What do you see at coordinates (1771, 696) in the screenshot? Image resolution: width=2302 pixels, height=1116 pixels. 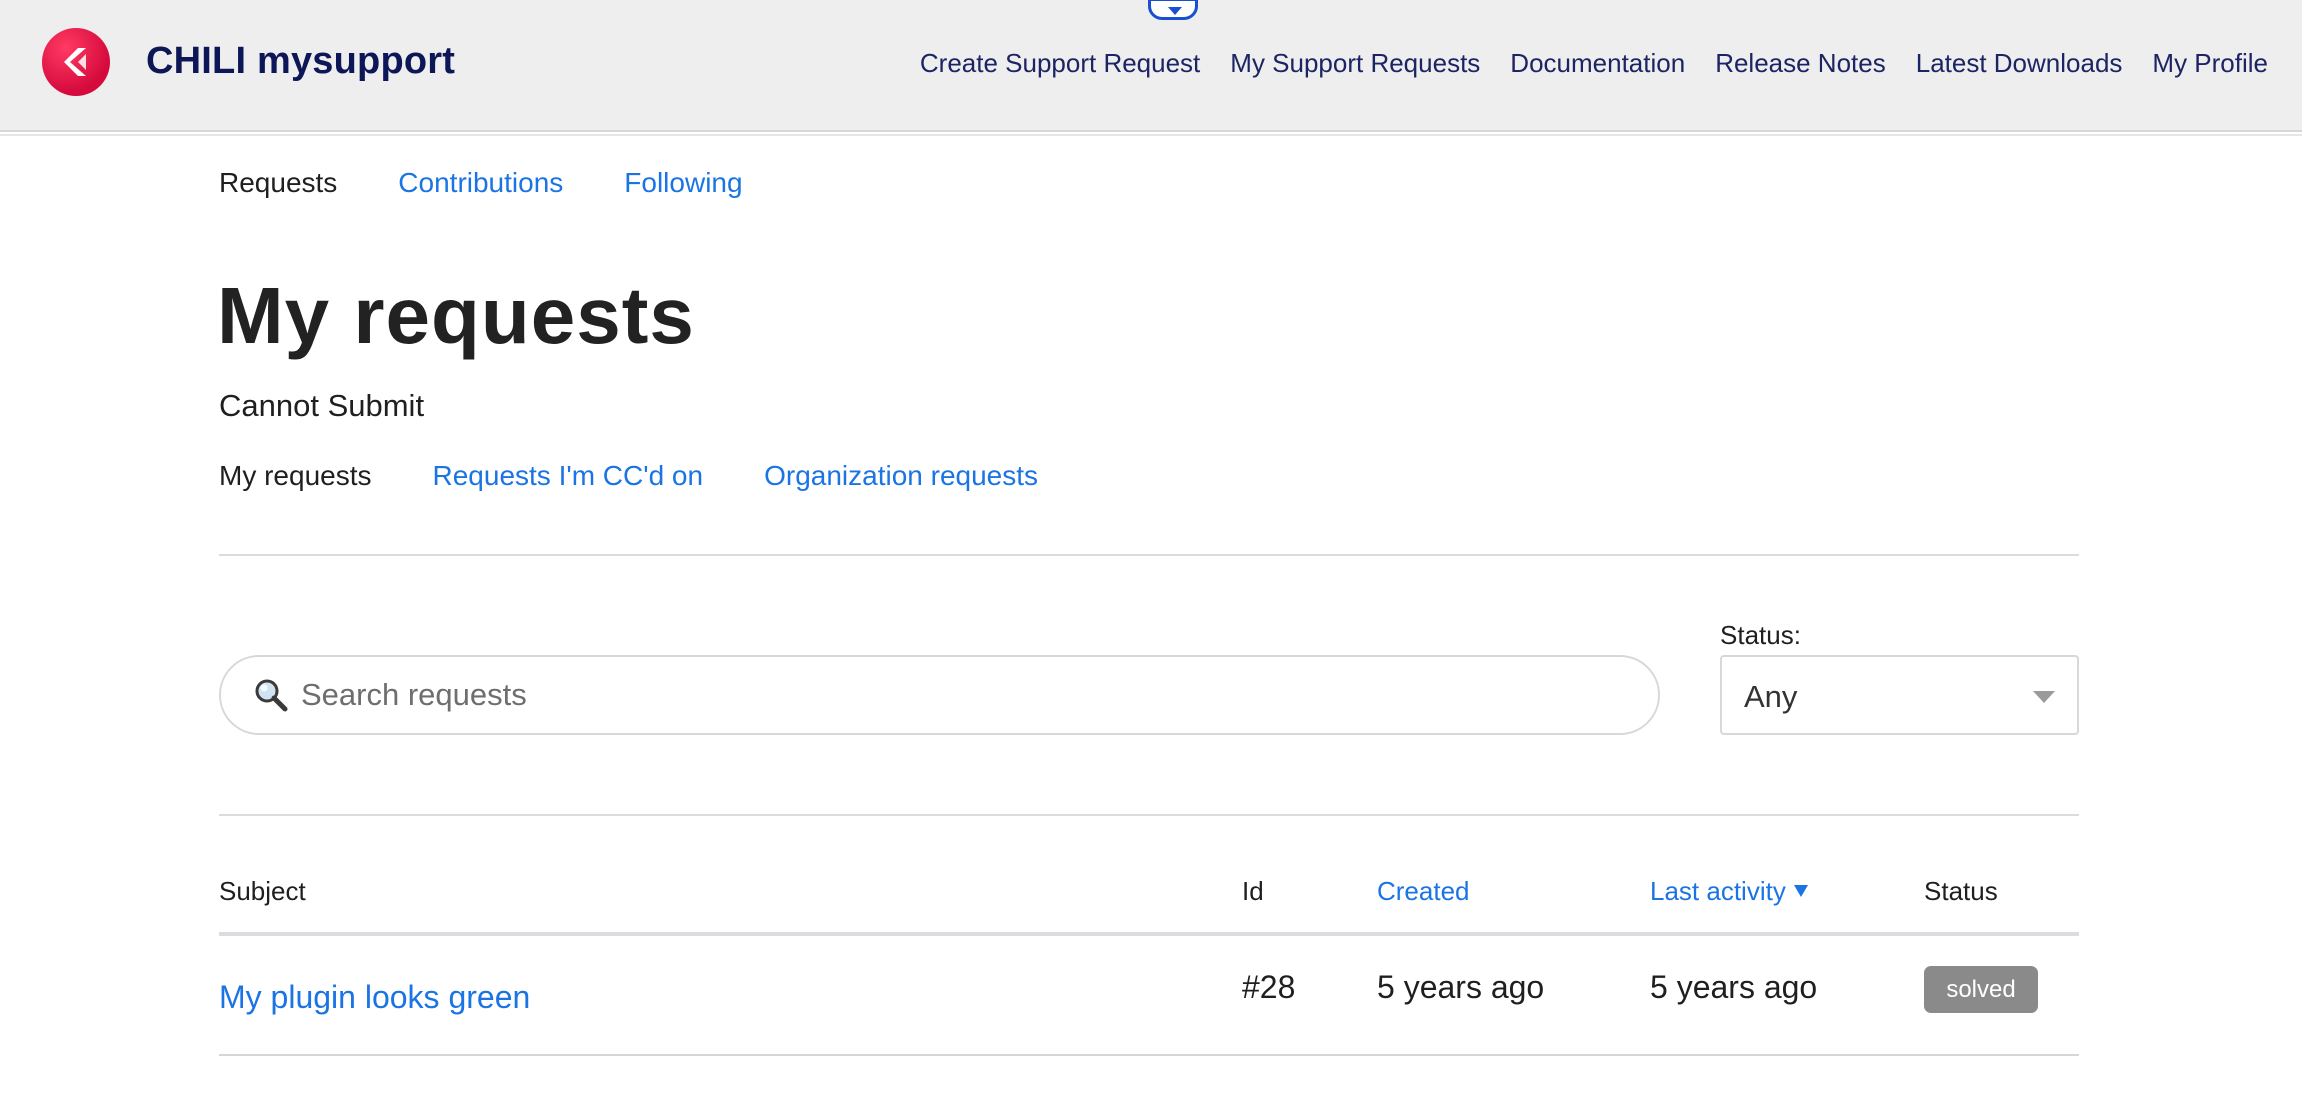 I see `status-select-value: Any` at bounding box center [1771, 696].